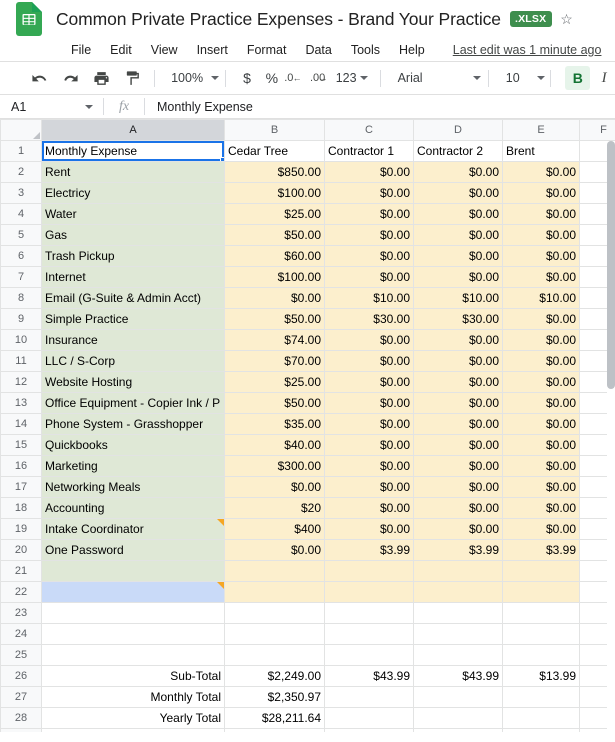 This screenshot has width=615, height=742. I want to click on table-row: 18 Accounting $20 $0.00 $0.00 $0.00, so click(307, 508).